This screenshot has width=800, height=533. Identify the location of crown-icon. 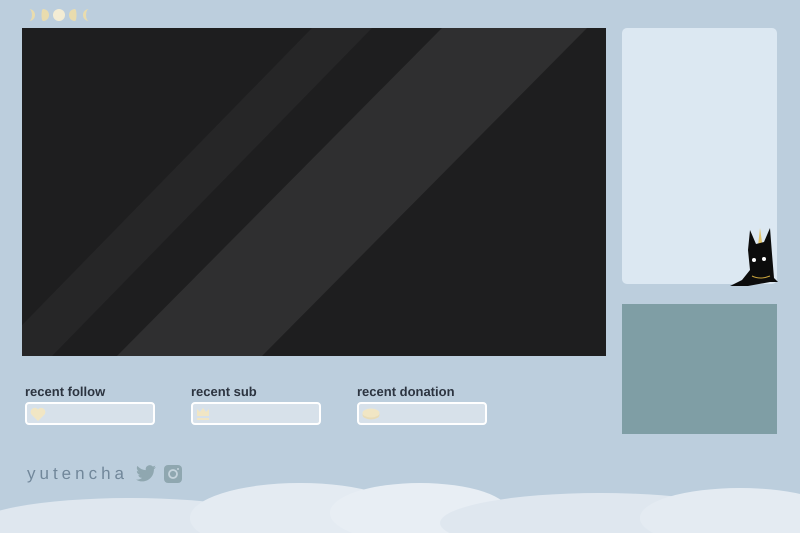
(203, 413).